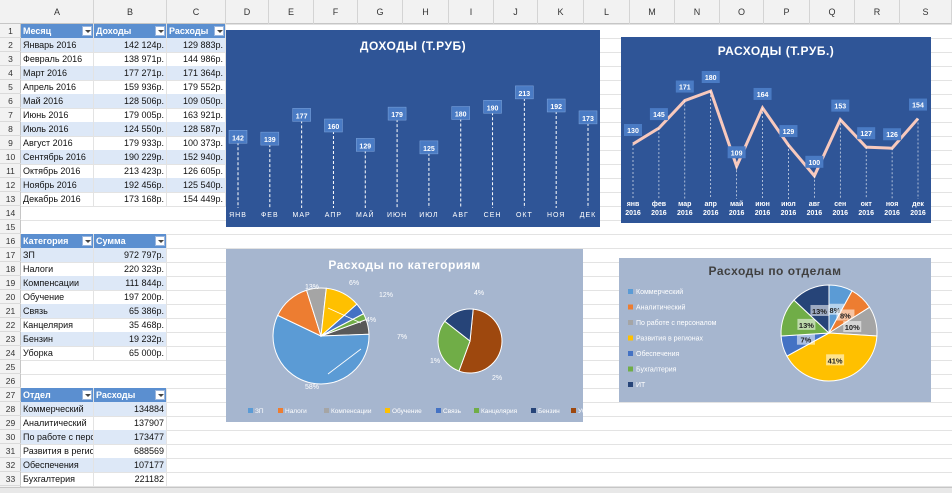 This screenshot has width=952, height=493. Describe the element at coordinates (130, 115) in the screenshot. I see `table-cell: 179 005р.` at that location.